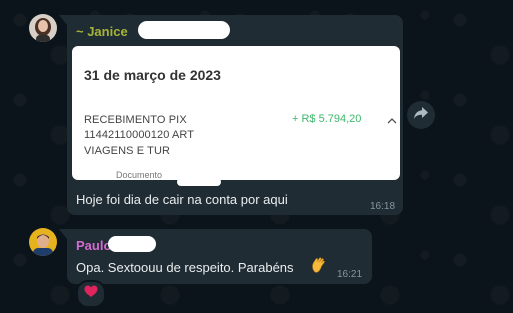 Image resolution: width=513 pixels, height=313 pixels. Describe the element at coordinates (185, 267) in the screenshot. I see `message-text: Opa. Sextoouu de respeito. Parabéns` at that location.